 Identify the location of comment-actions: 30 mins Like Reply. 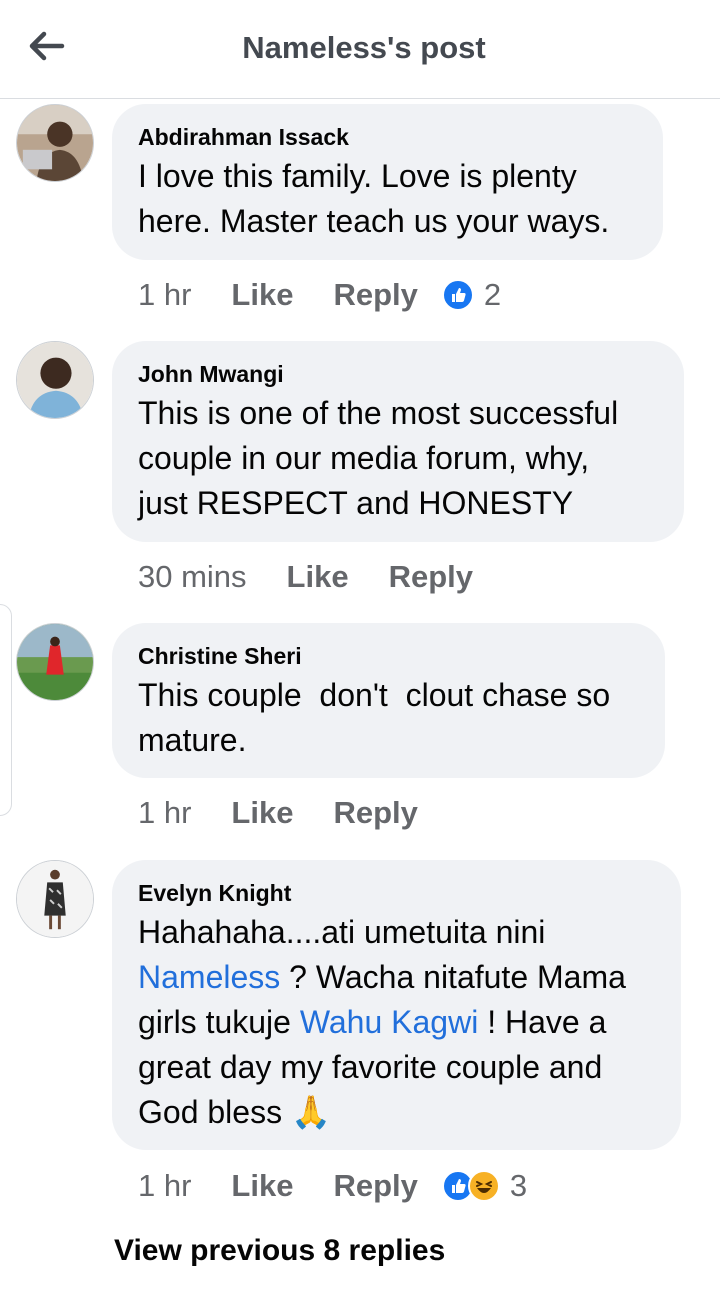
(325, 577).